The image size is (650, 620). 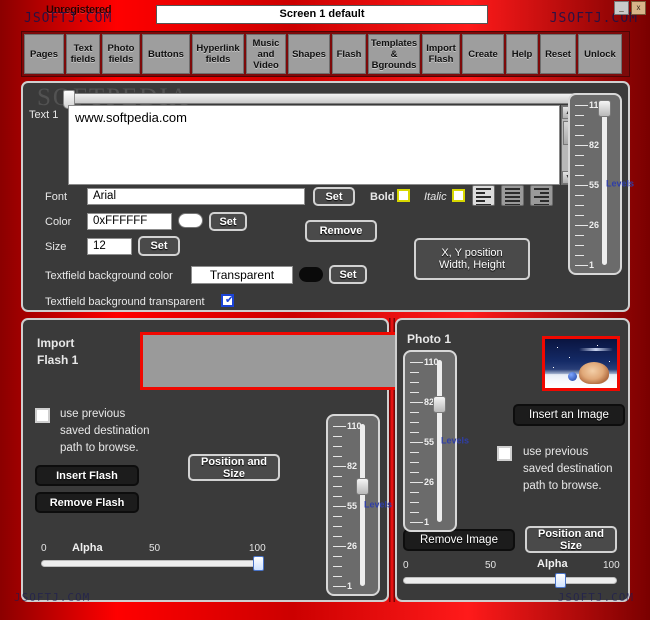 What do you see at coordinates (459, 540) in the screenshot?
I see `remove-image-button: Remove Image` at bounding box center [459, 540].